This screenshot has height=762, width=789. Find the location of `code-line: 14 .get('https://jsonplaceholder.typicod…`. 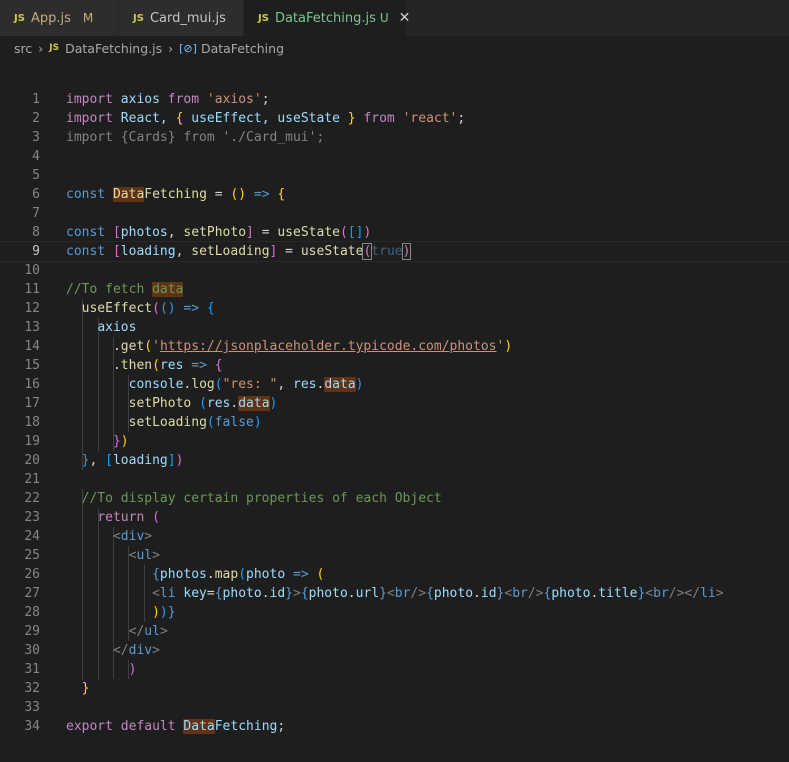

code-line: 14 .get('https://jsonplaceholder.typicod… is located at coordinates (394, 346).